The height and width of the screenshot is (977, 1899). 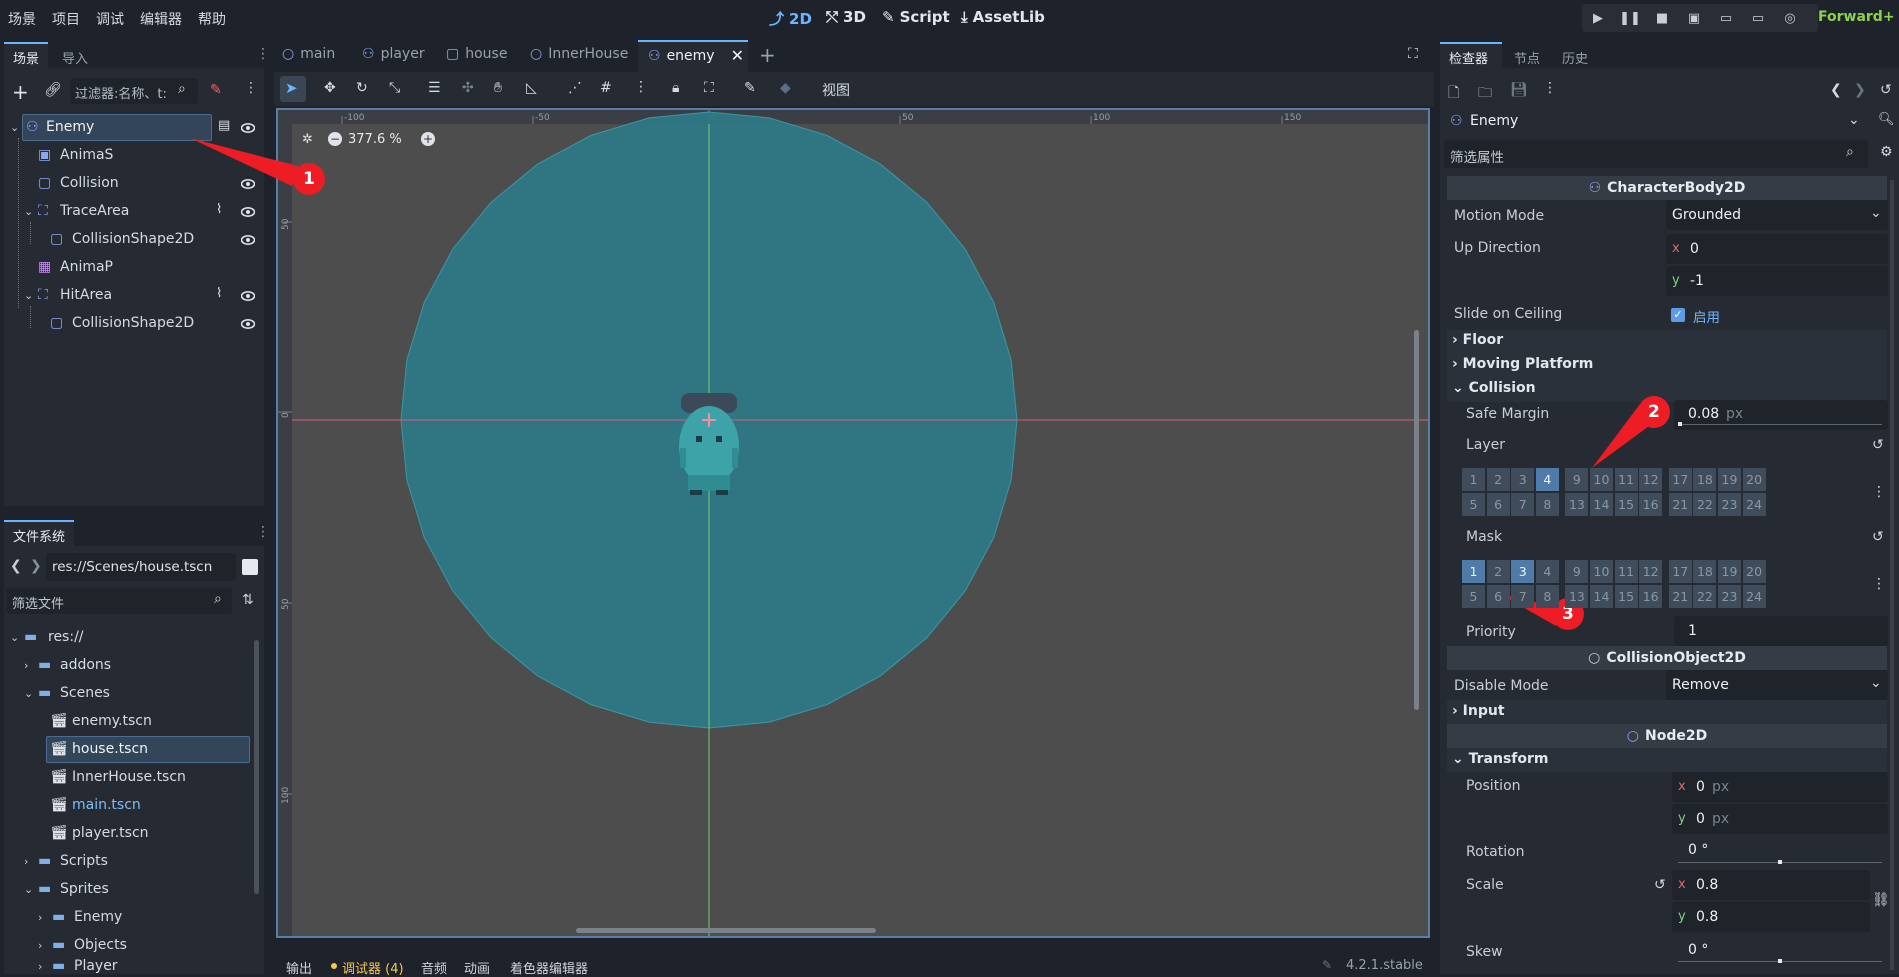 What do you see at coordinates (95, 805) in the screenshot?
I see `fs-item-main-tscn: 🎬︎ main.tscn` at bounding box center [95, 805].